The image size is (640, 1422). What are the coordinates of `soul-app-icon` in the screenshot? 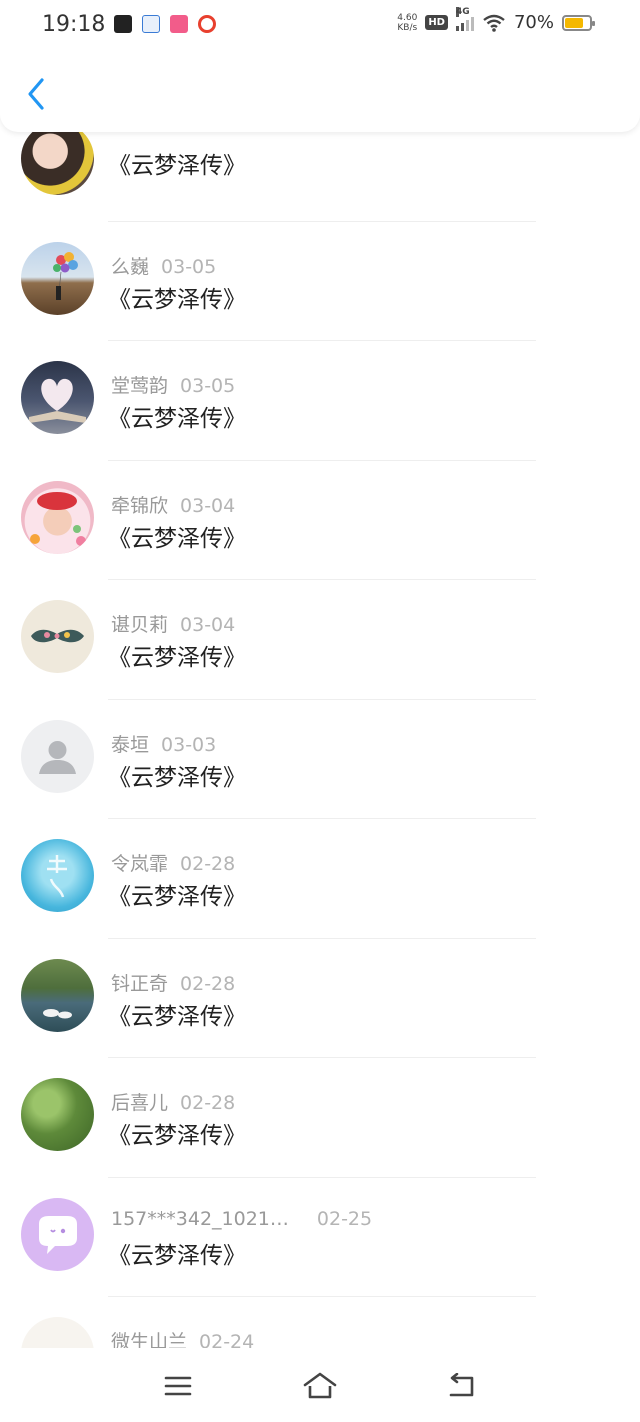 It's located at (123, 24).